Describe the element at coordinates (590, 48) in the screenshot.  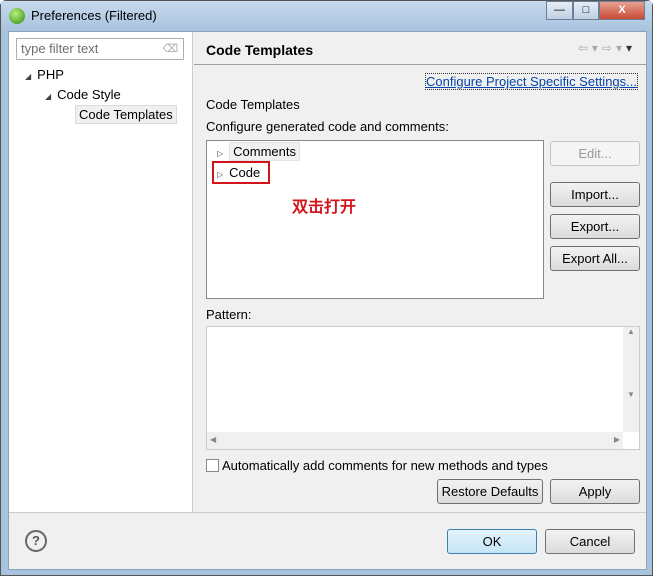
I see `back-icon: ⇦▾` at that location.